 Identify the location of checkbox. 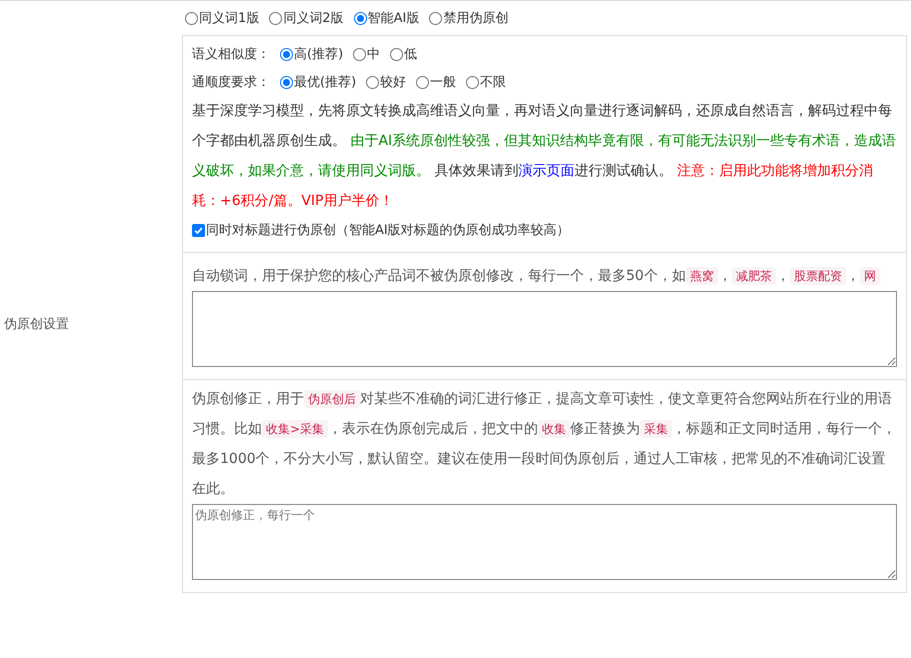
(198, 230).